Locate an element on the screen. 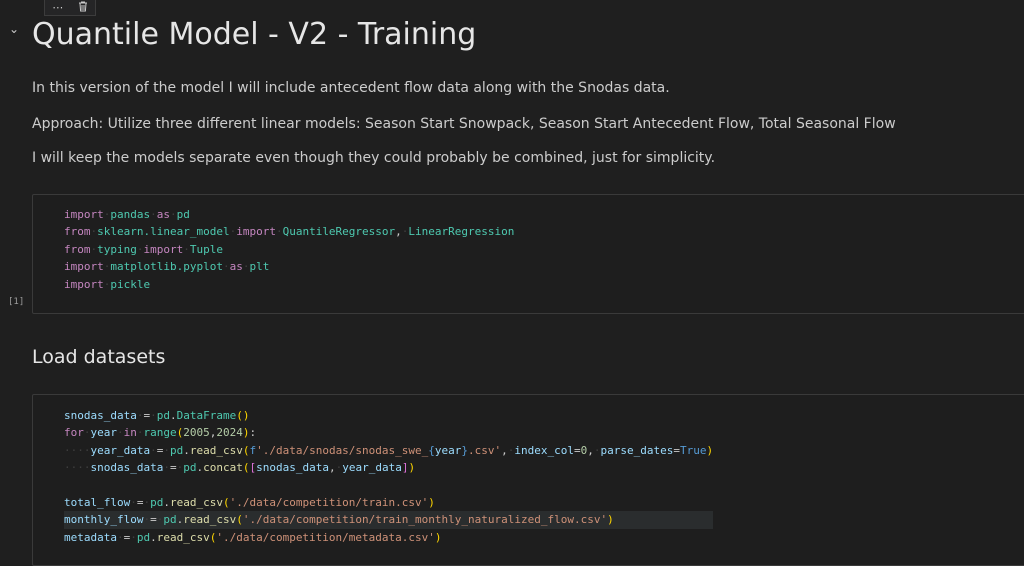 This screenshot has height=566, width=1024. execution-count: [1] is located at coordinates (16, 302).